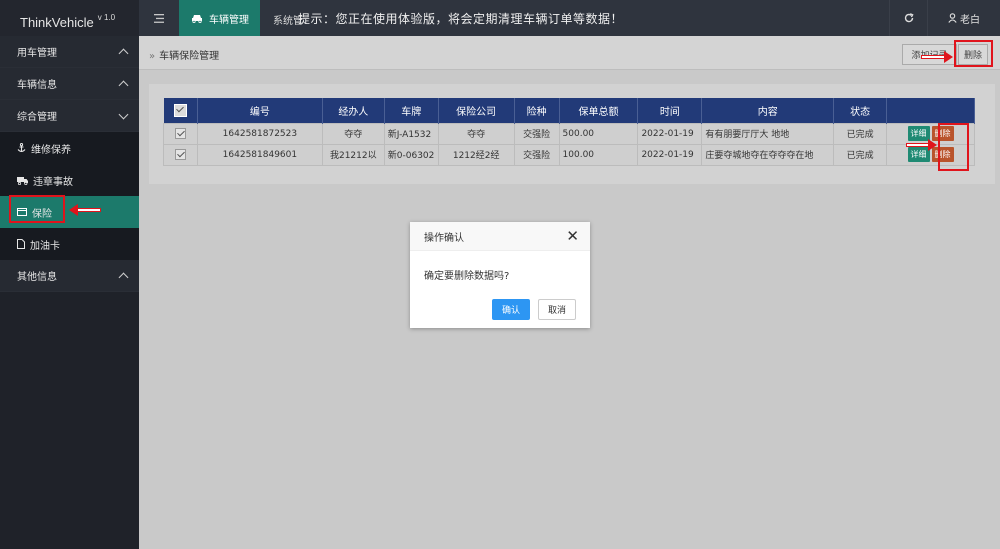 This screenshot has width=1000, height=549. Describe the element at coordinates (37, 277) in the screenshot. I see `sidebar-group-label: 其他信息` at that location.